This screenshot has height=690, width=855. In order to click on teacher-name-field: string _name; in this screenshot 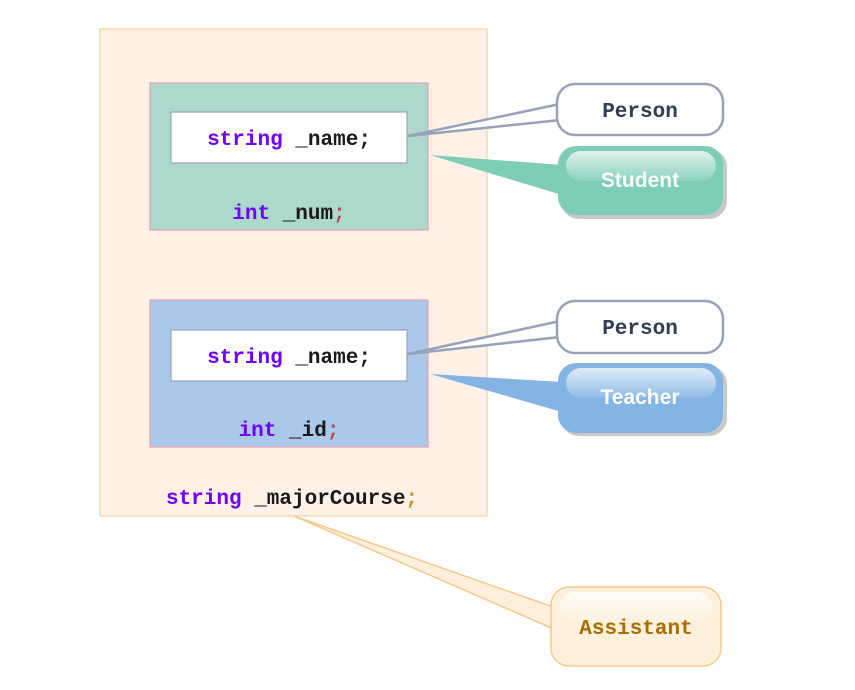, I will do `click(289, 358)`.